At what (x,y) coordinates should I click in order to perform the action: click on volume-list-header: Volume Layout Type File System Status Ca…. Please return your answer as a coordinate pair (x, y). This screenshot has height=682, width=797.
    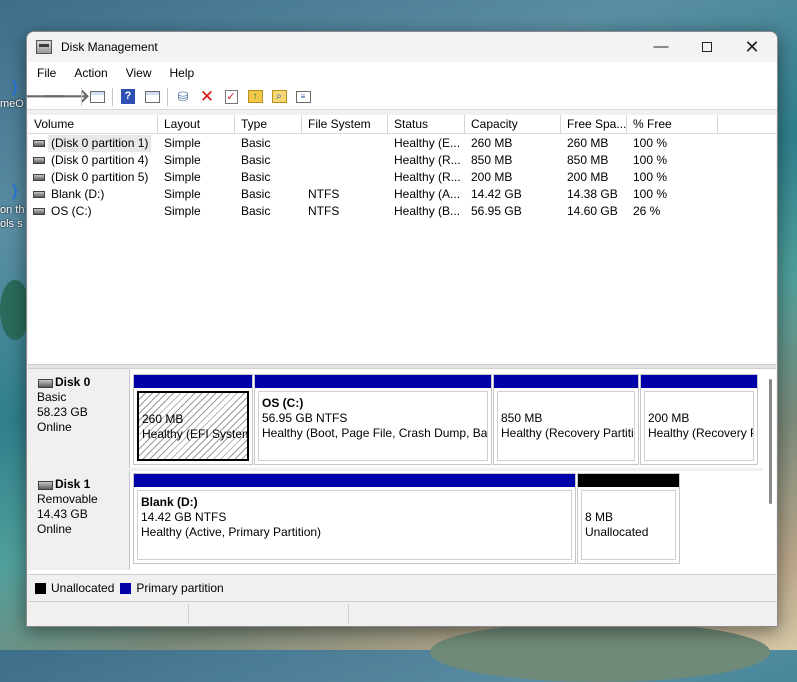
    Looking at the image, I should click on (402, 124).